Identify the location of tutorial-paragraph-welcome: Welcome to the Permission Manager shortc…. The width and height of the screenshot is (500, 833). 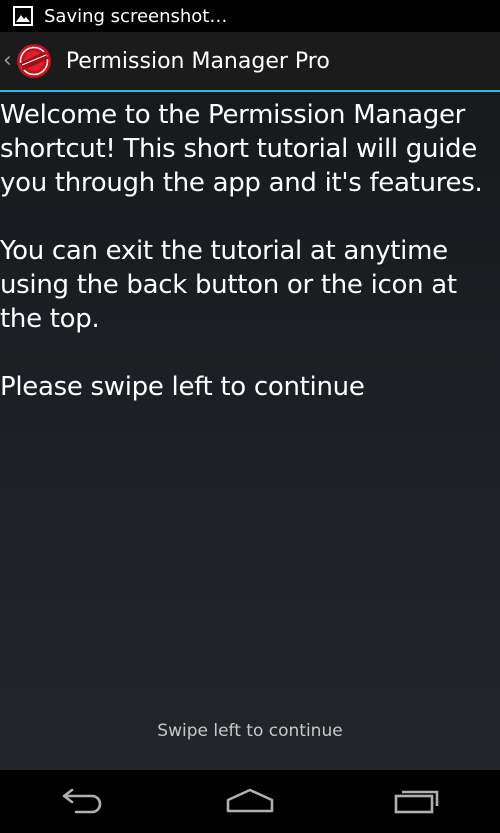
(241, 149).